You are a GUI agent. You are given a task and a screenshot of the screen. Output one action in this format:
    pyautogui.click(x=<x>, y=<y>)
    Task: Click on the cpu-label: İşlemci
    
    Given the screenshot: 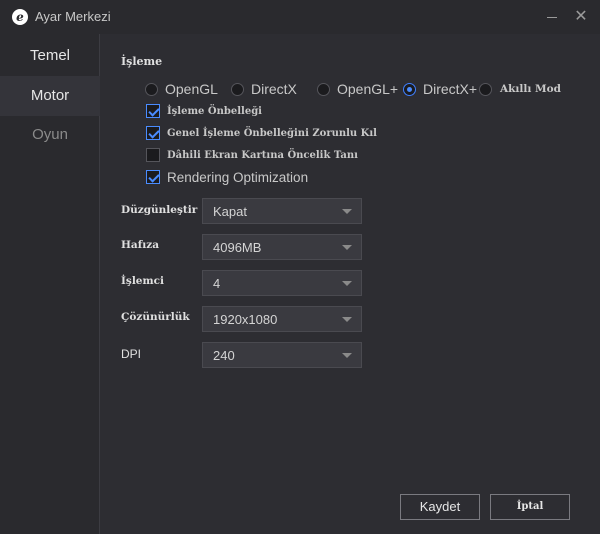 What is the action you would take?
    pyautogui.click(x=142, y=281)
    